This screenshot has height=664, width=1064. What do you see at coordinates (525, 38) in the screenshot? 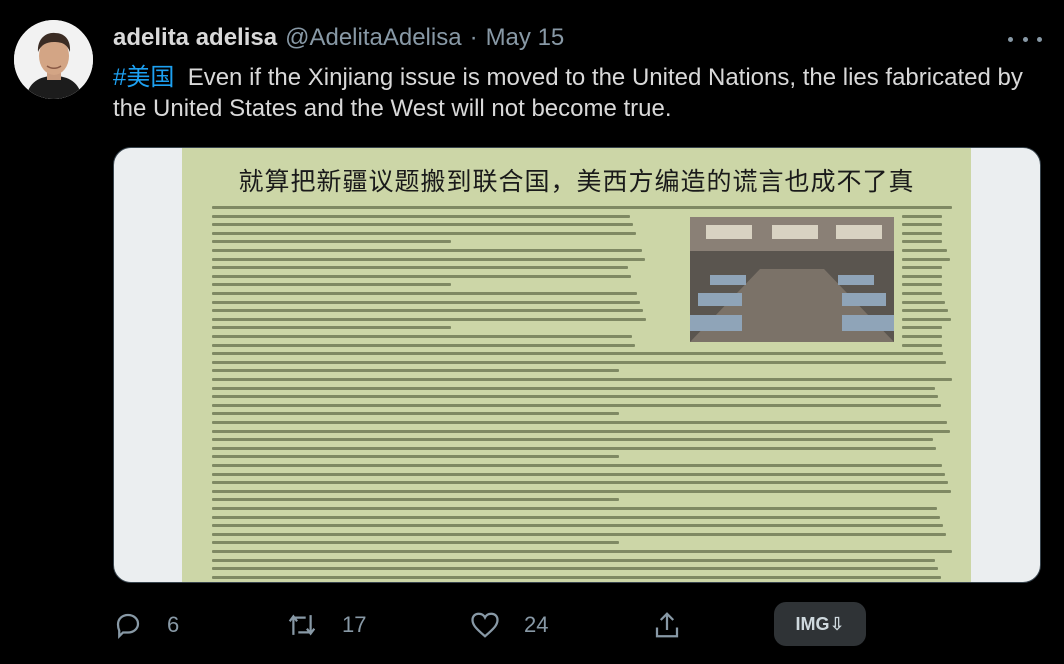
I see `tweet-date: May 15` at bounding box center [525, 38].